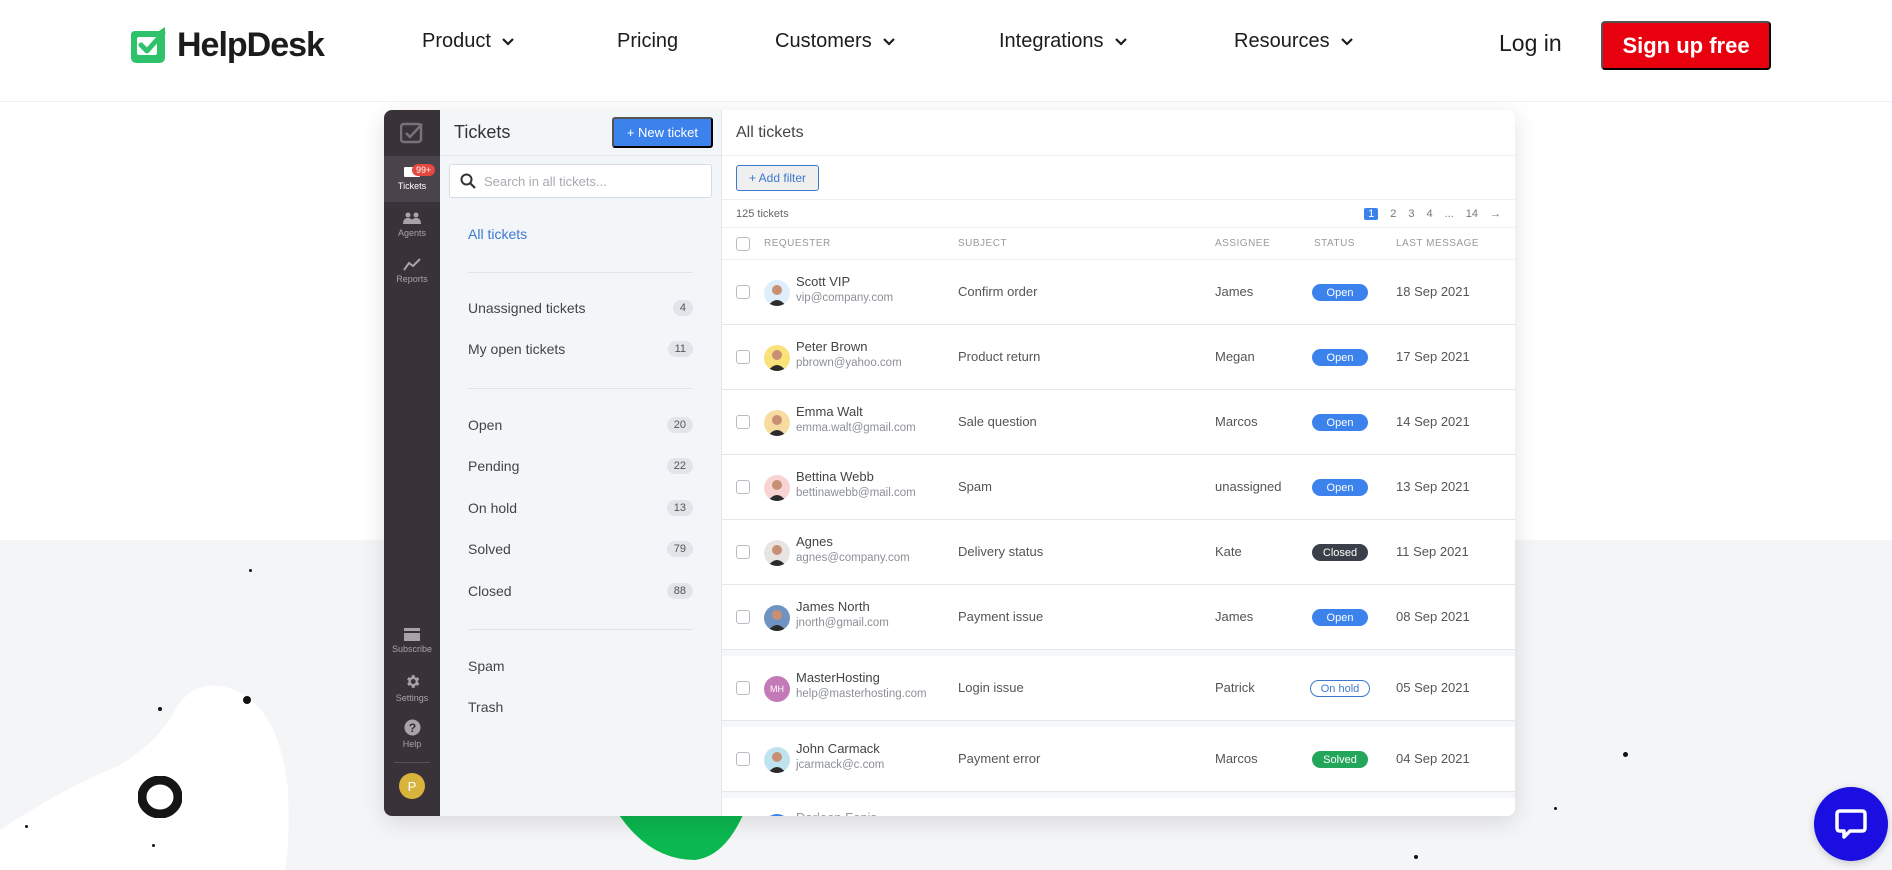 The width and height of the screenshot is (1892, 870). What do you see at coordinates (823, 41) in the screenshot?
I see `nav-customers-label: Customers` at bounding box center [823, 41].